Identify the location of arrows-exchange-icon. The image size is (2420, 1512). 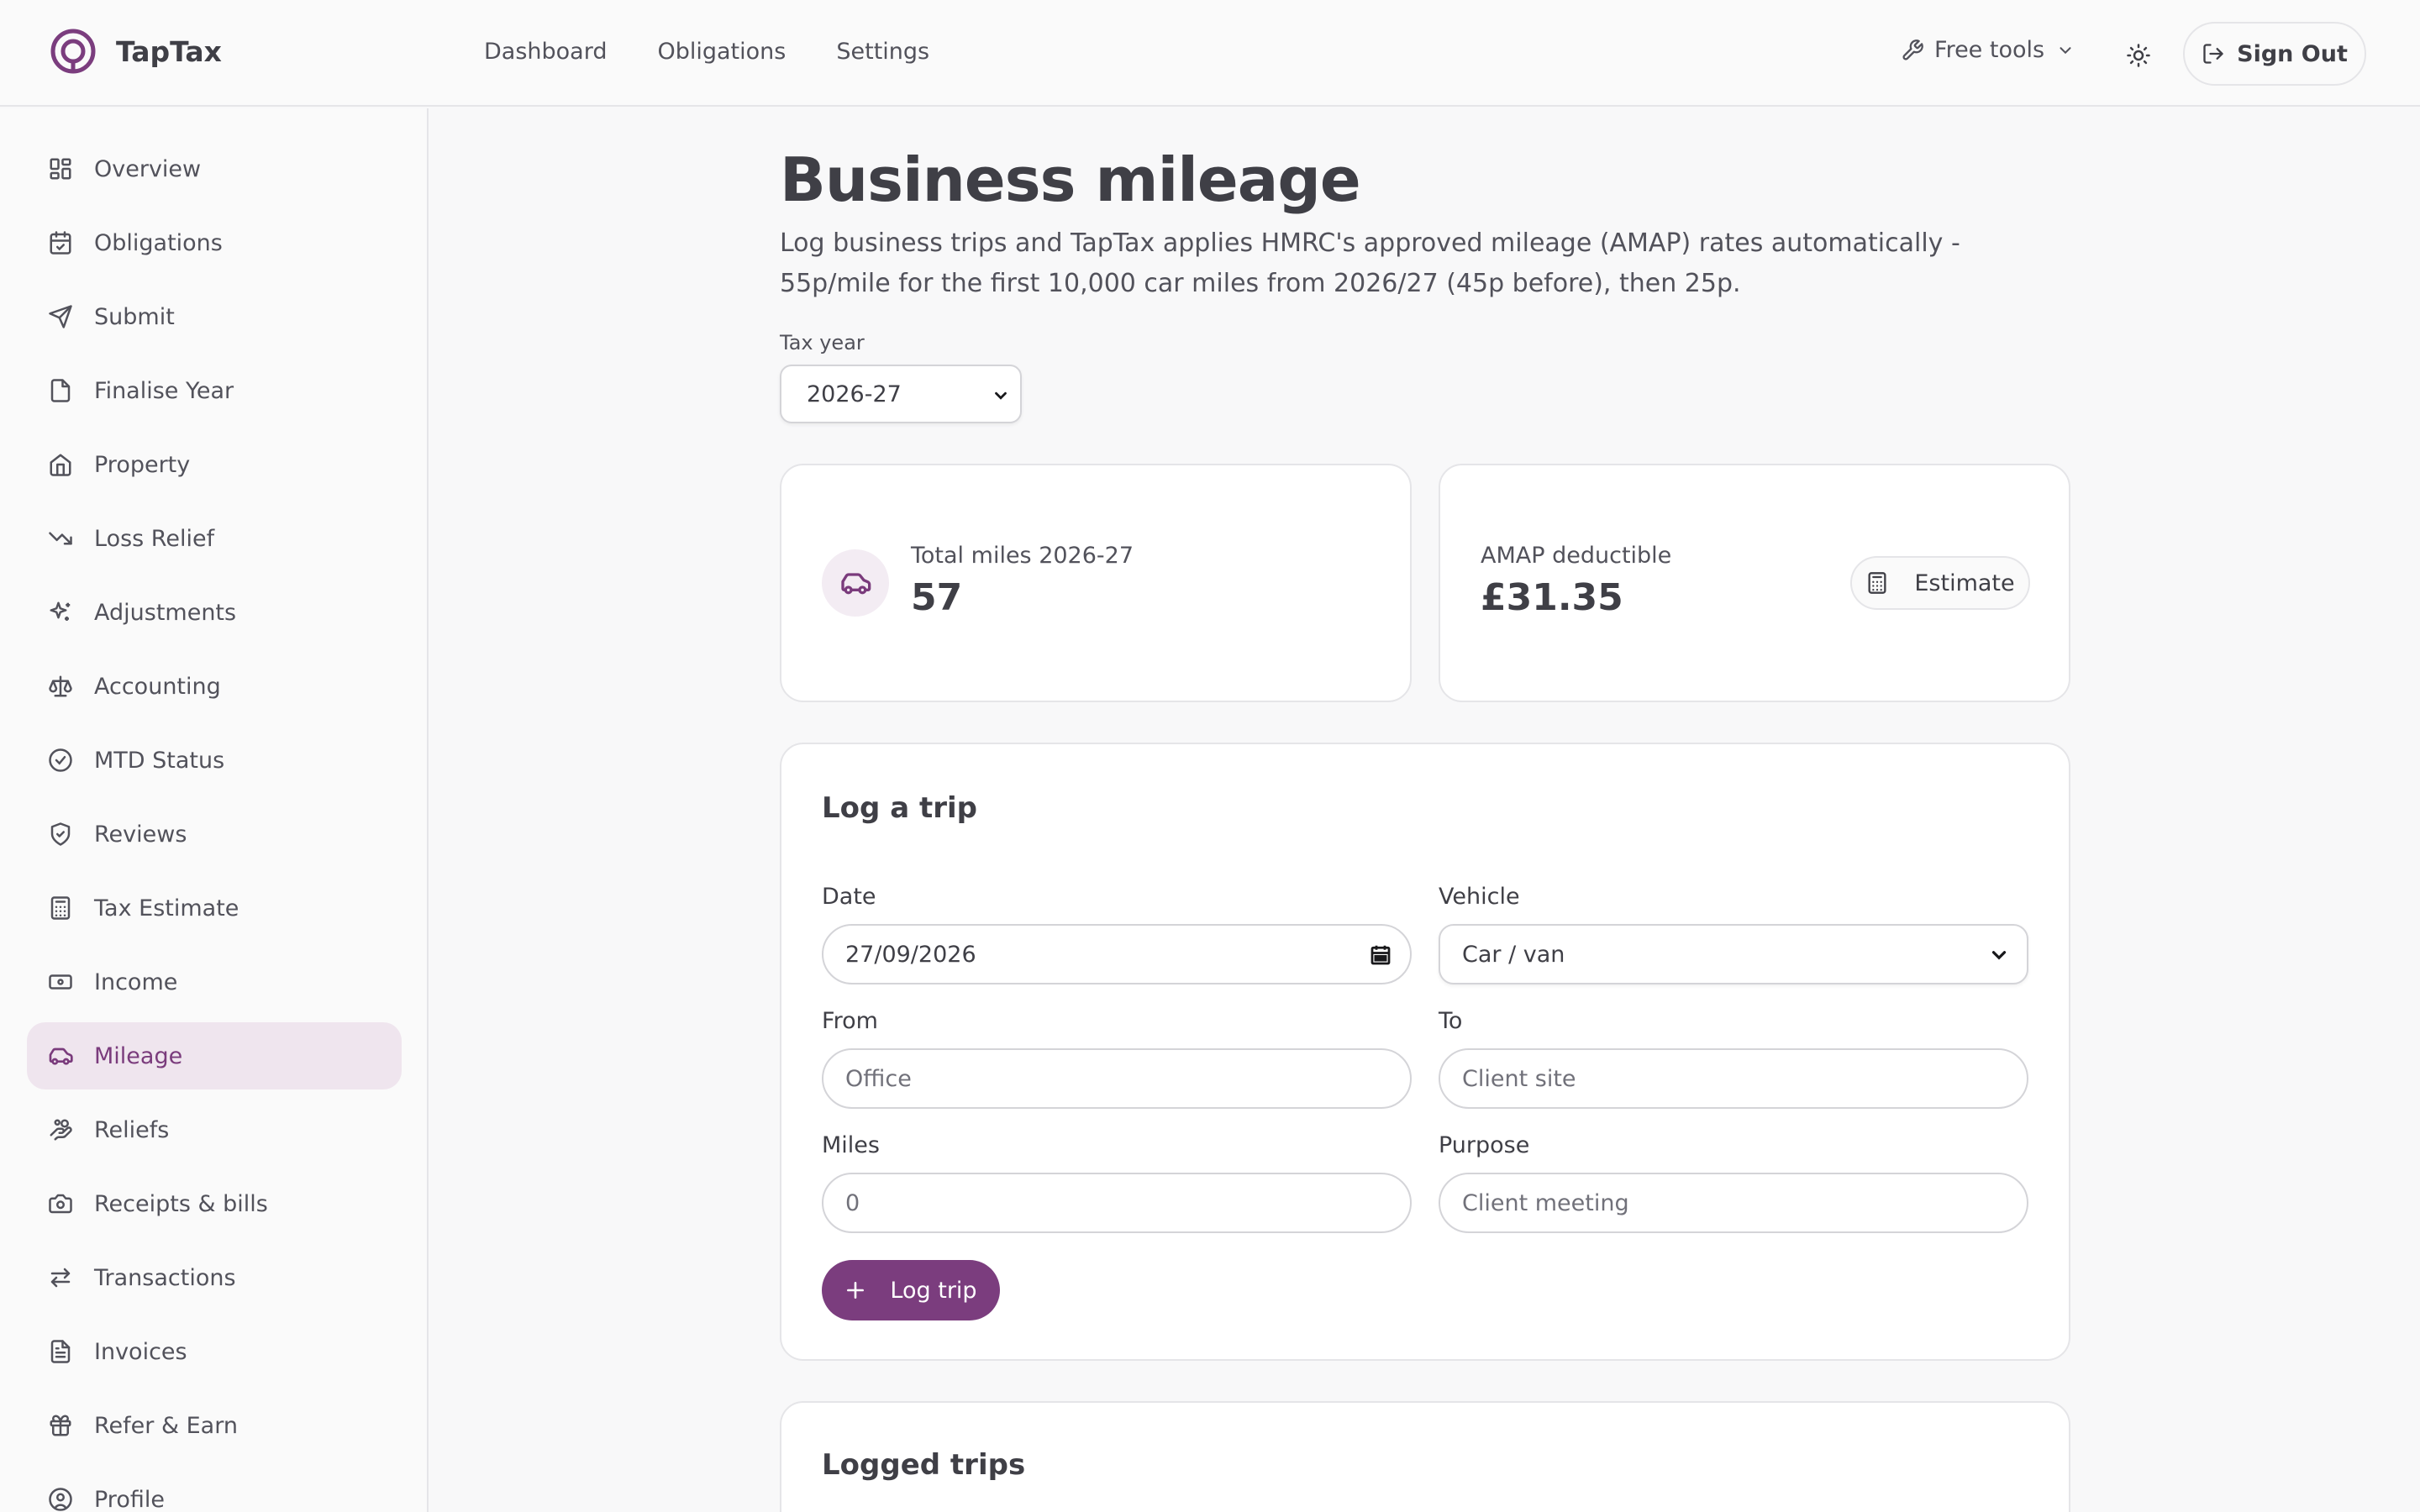
(60, 1277).